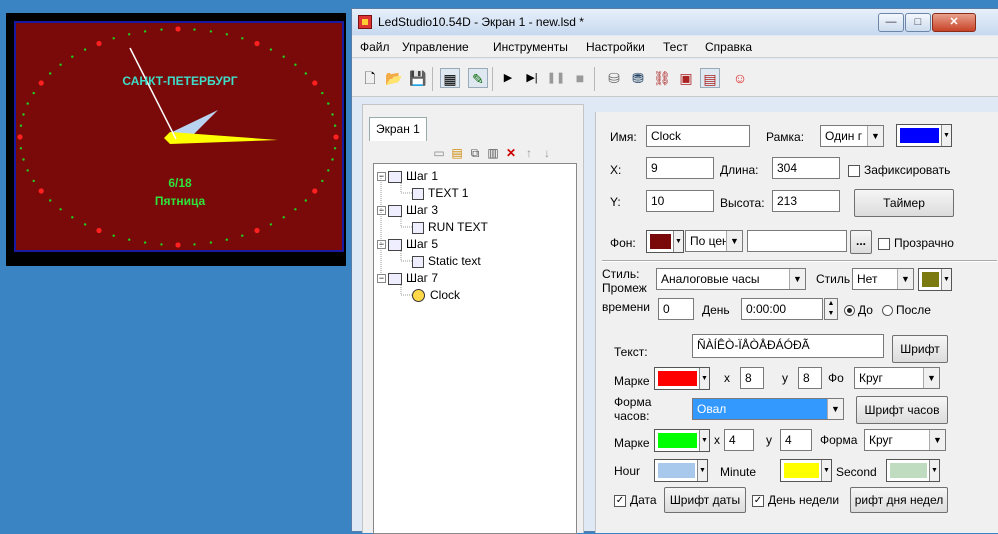 Image resolution: width=998 pixels, height=534 pixels. Describe the element at coordinates (906, 310) in the screenshot. I see `after-radio: После` at that location.